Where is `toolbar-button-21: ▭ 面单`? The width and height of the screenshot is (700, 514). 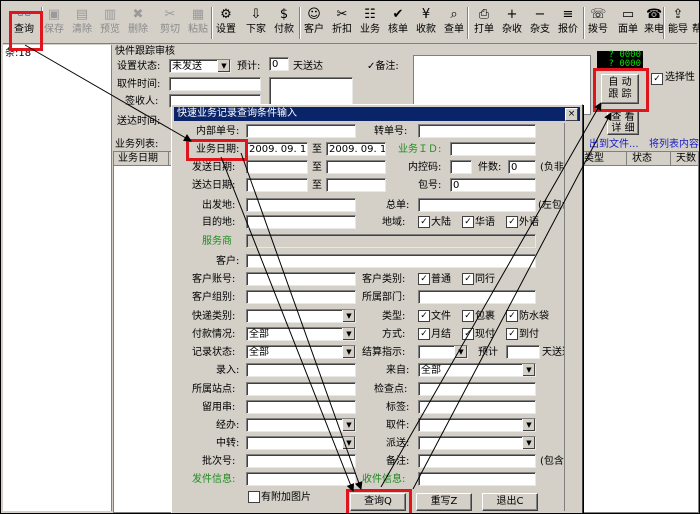
toolbar-button-21: ▭ 面单 is located at coordinates (628, 23).